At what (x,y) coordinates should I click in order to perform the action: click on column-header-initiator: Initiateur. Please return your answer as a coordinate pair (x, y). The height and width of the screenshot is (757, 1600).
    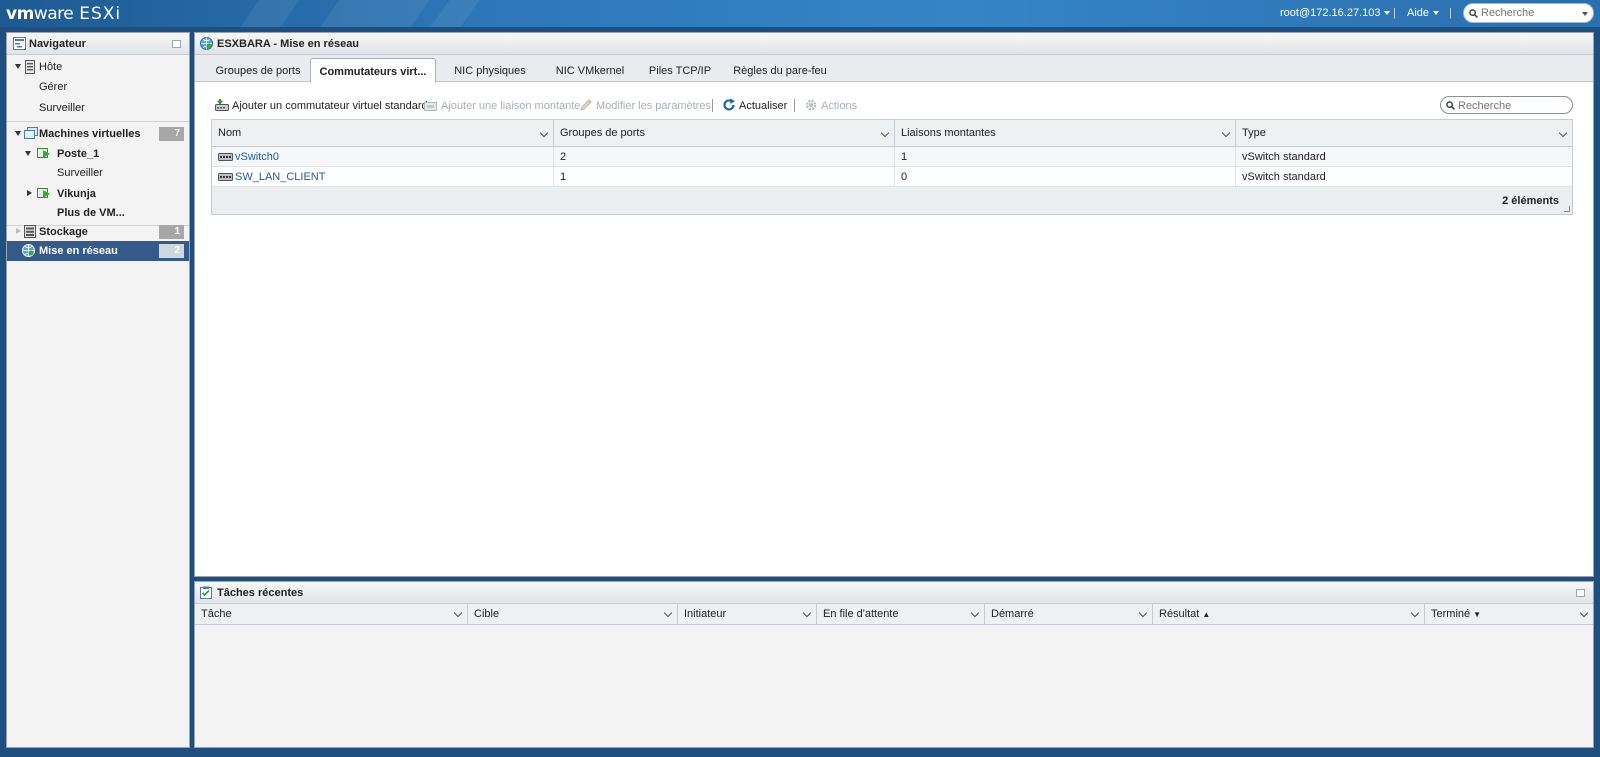
    Looking at the image, I should click on (747, 614).